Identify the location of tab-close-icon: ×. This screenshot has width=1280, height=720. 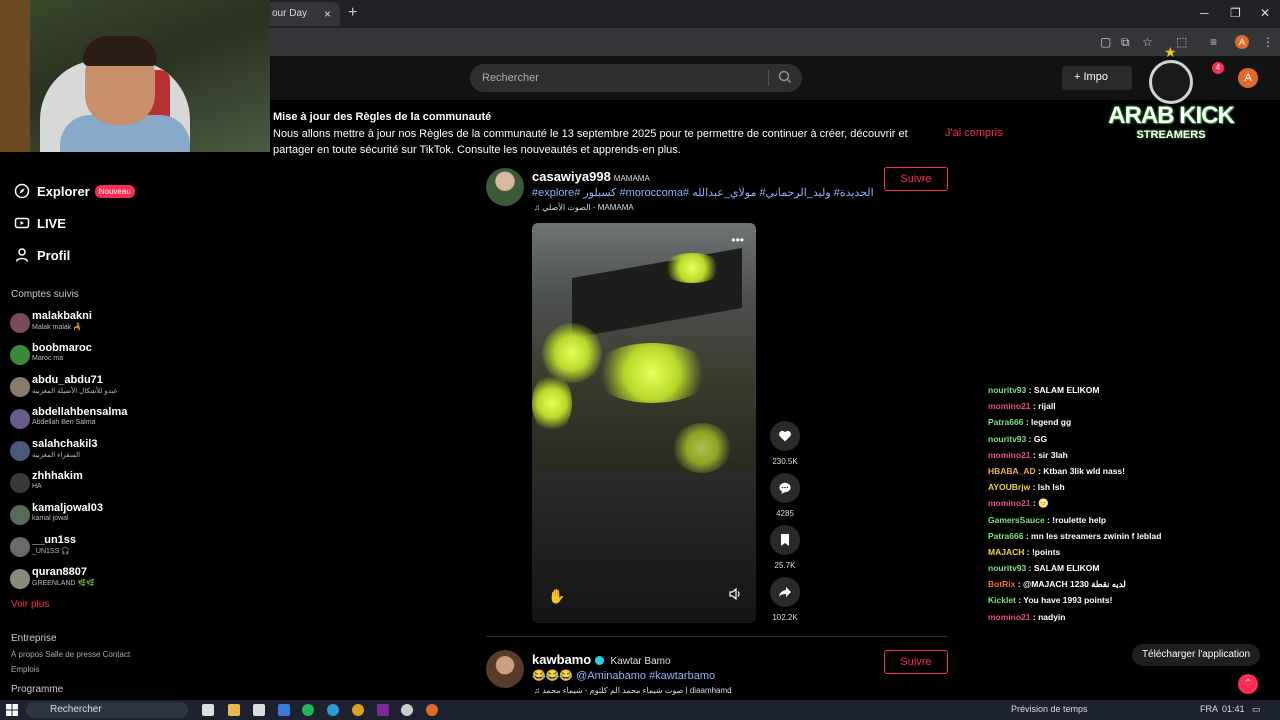
(327, 14).